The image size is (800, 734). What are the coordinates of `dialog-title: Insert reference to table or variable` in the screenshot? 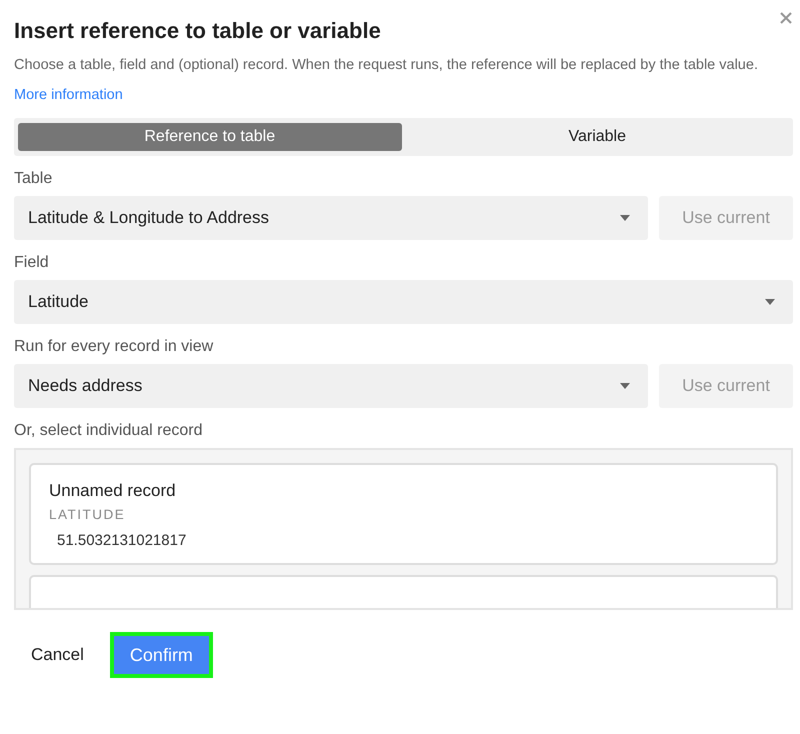 It's located at (198, 31).